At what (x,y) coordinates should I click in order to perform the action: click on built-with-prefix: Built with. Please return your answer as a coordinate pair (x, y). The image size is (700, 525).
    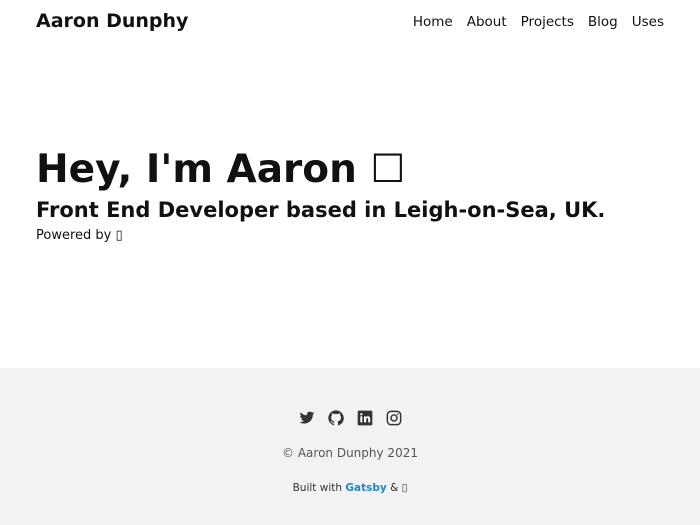
    Looking at the image, I should click on (317, 488).